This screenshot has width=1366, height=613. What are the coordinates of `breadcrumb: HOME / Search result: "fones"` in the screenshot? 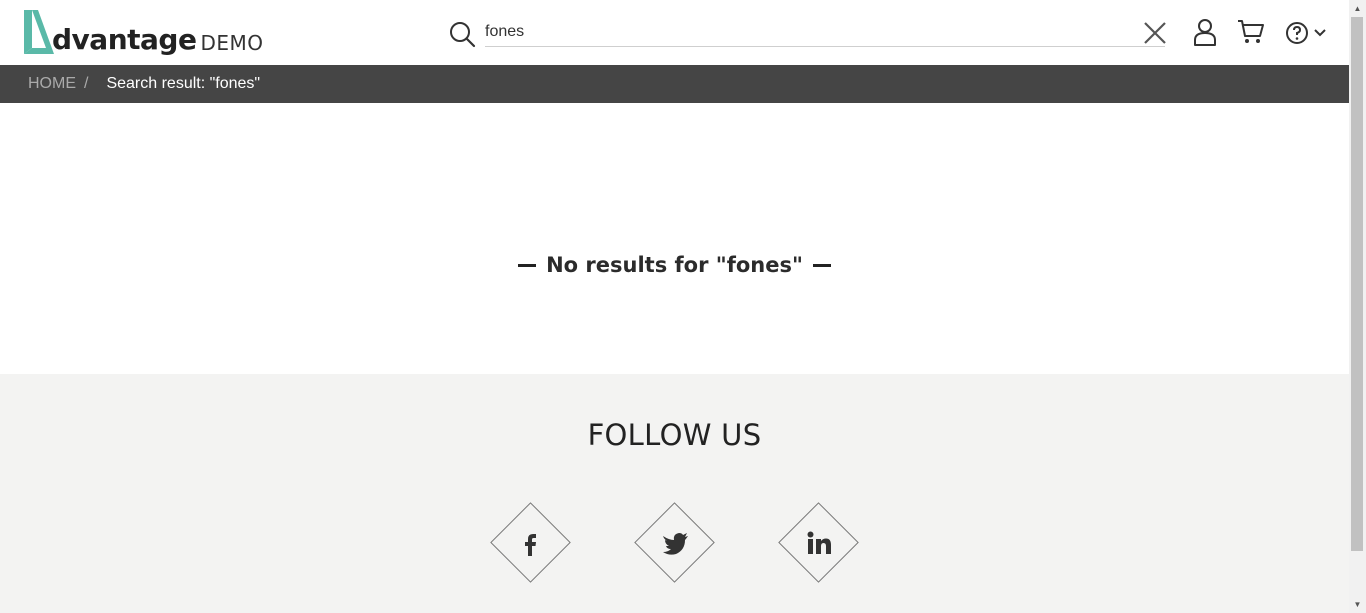 It's located at (674, 84).